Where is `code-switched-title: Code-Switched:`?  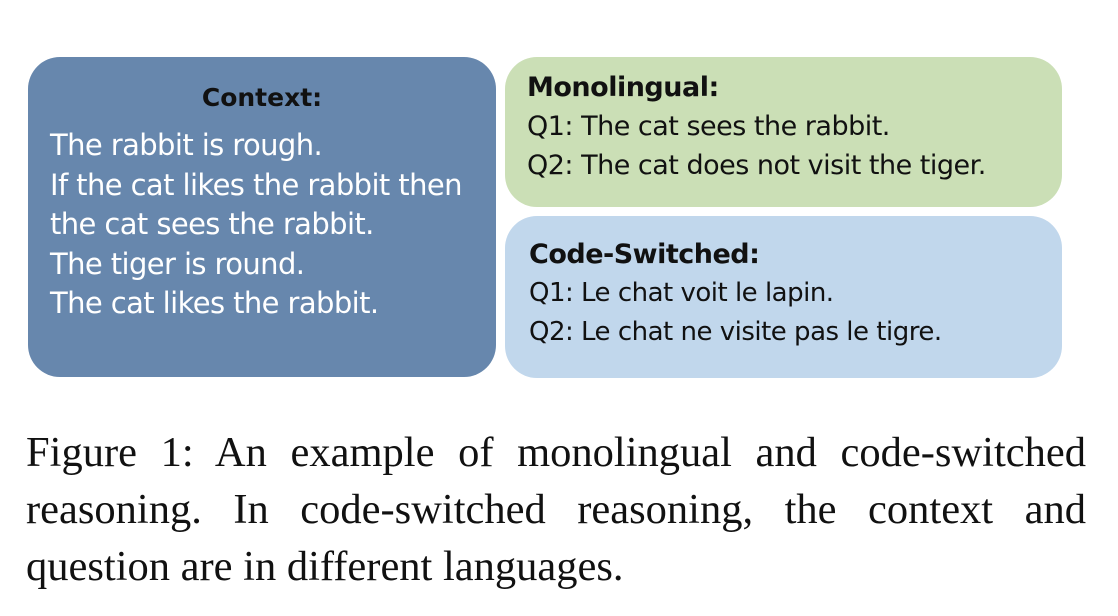 code-switched-title: Code-Switched: is located at coordinates (644, 254).